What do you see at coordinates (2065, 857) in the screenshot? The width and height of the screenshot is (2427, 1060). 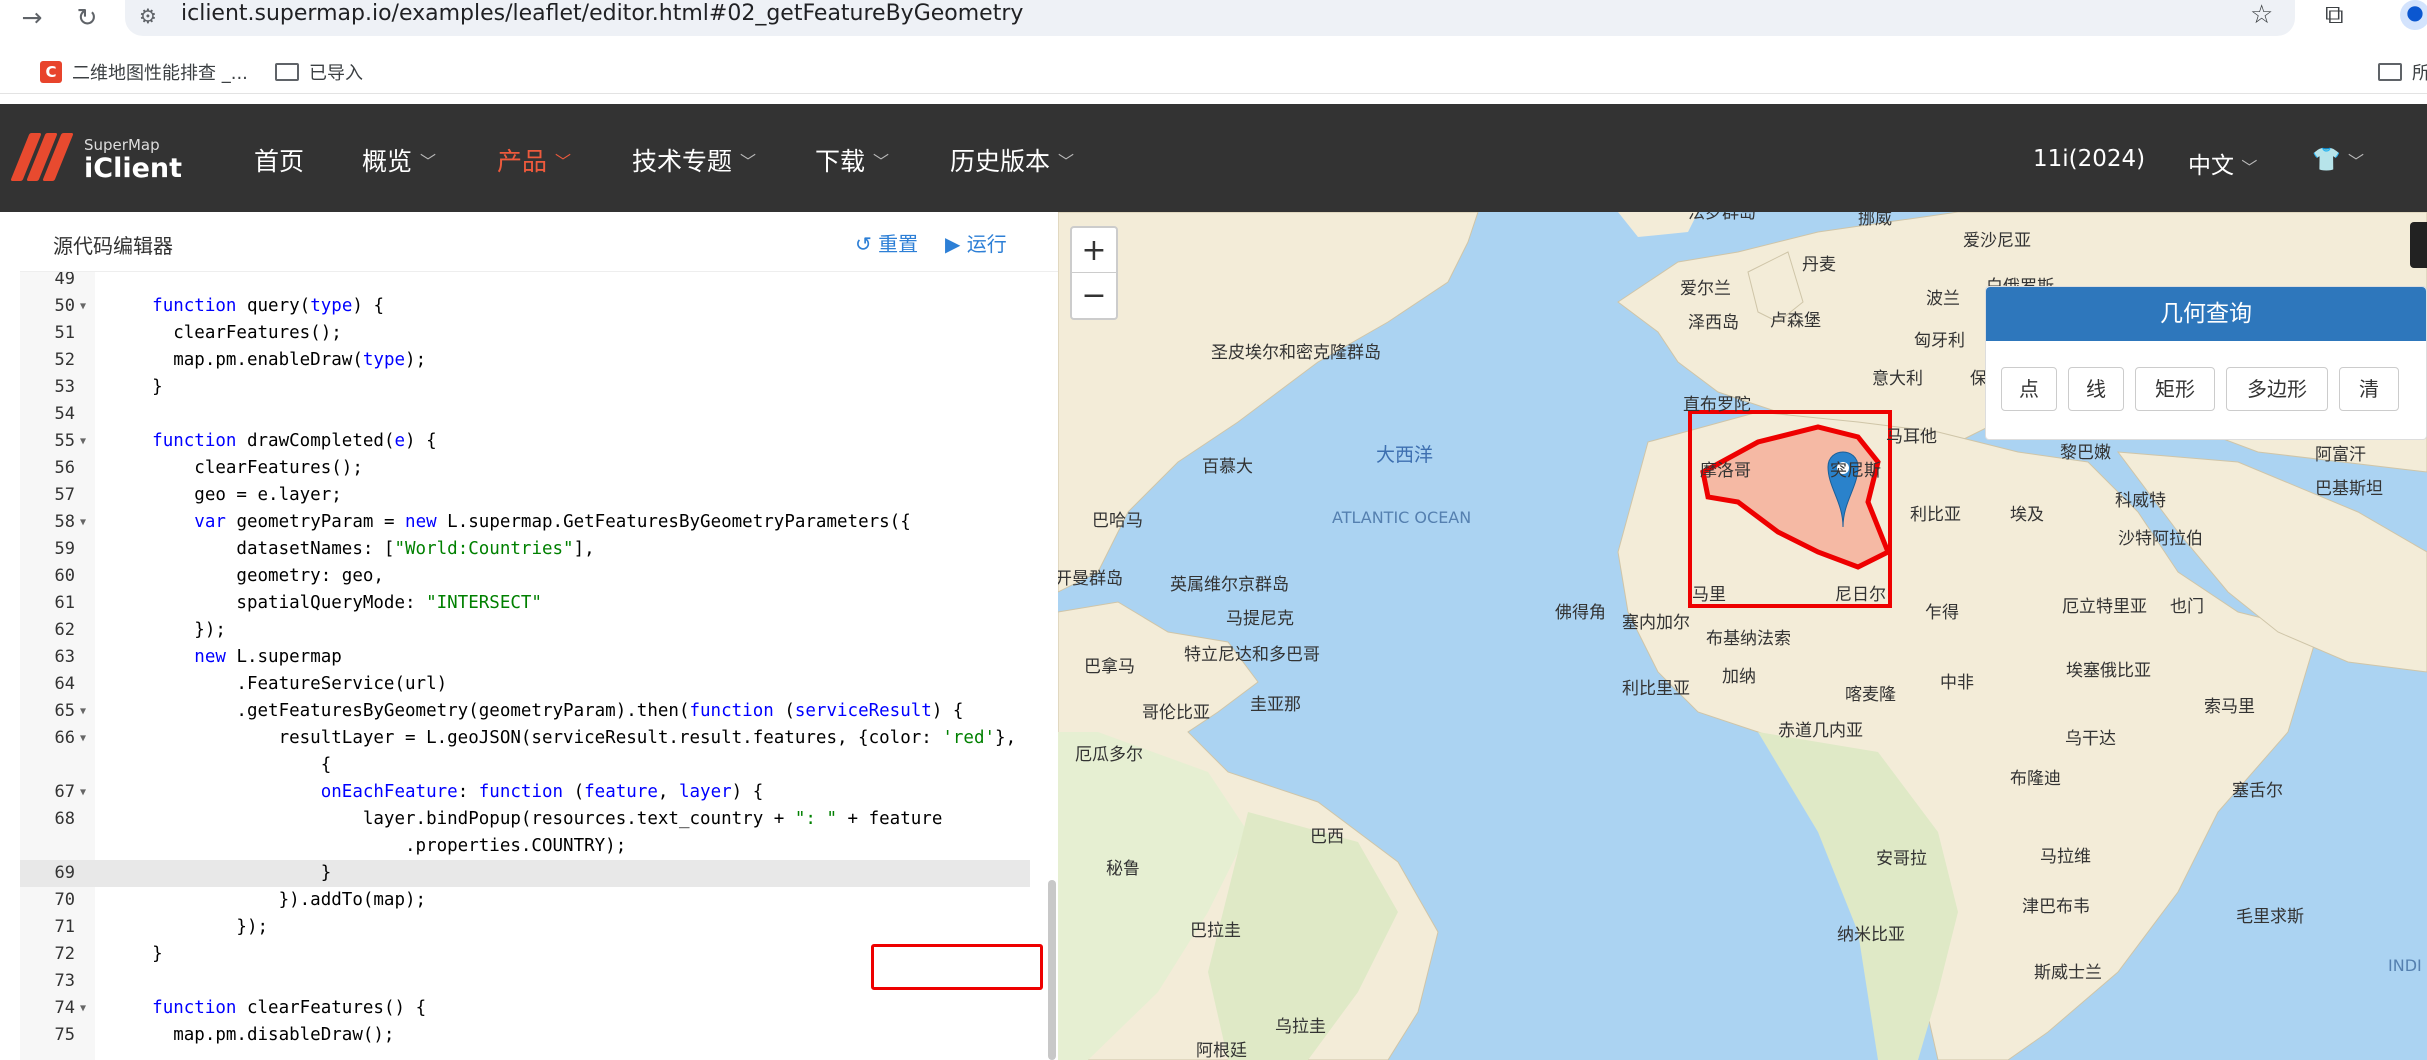 I see `map-label: 马拉维` at bounding box center [2065, 857].